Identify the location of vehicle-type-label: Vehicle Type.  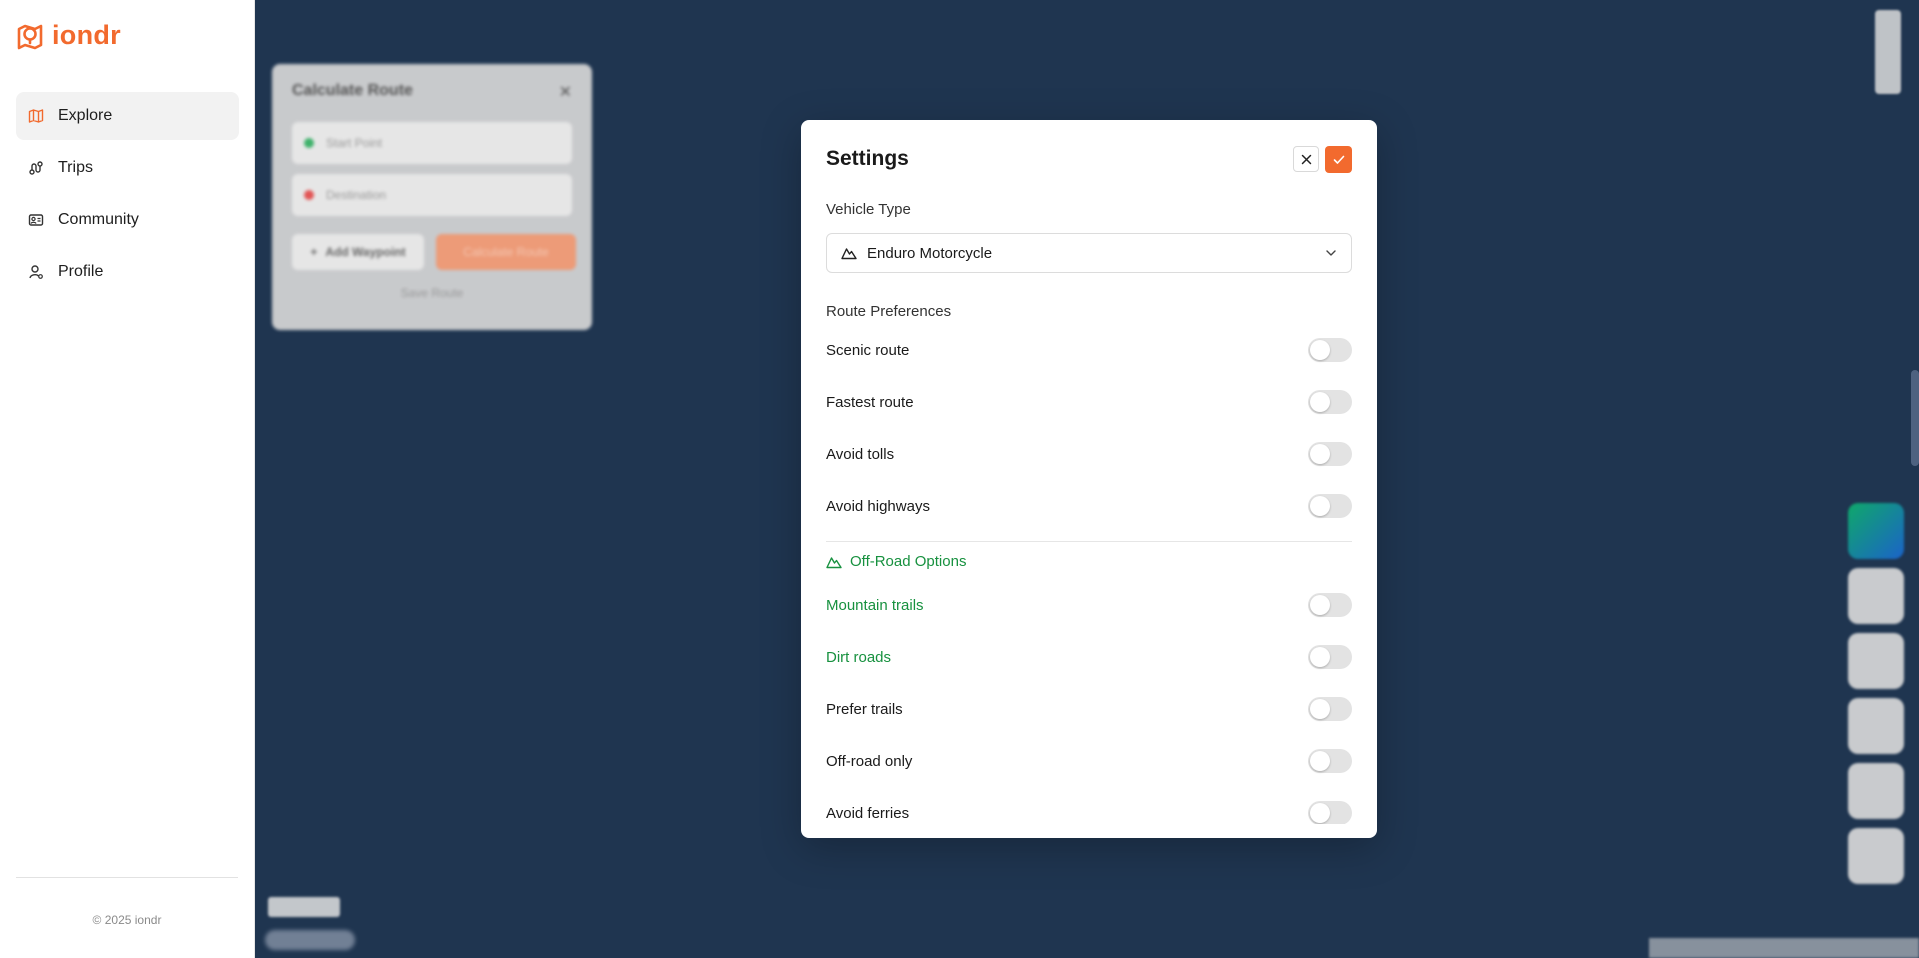
(868, 209).